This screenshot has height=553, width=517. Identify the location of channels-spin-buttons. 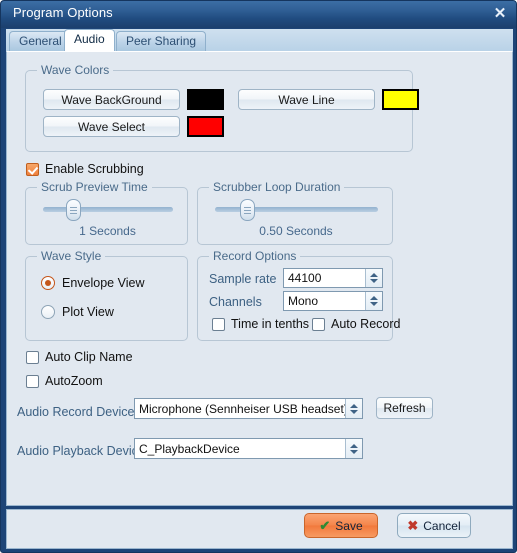
(373, 301).